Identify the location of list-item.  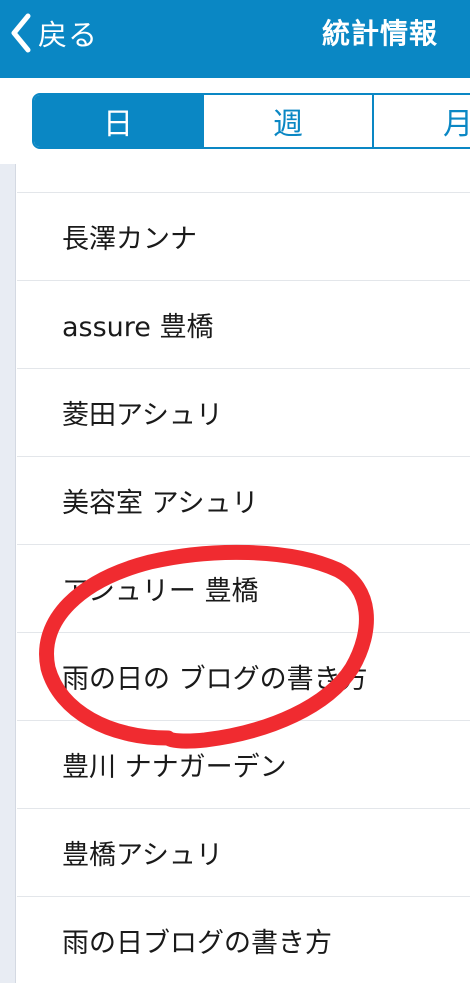
(243, 149).